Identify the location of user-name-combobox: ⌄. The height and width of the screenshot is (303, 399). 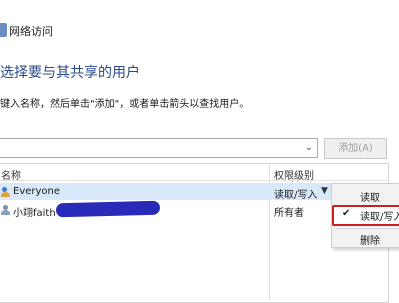
(159, 148).